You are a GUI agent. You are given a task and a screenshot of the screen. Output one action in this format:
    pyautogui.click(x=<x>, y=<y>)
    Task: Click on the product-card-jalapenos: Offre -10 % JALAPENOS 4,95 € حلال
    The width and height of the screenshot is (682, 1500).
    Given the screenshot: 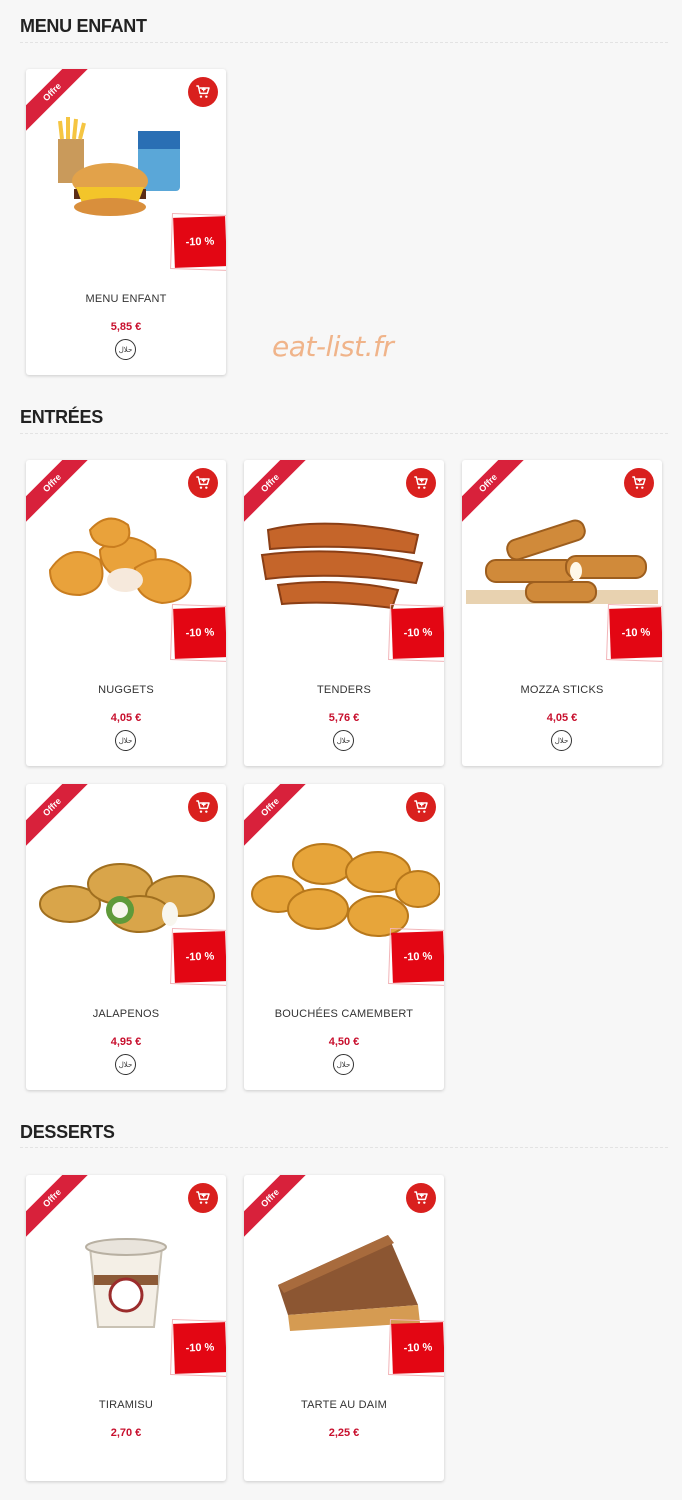 What is the action you would take?
    pyautogui.click(x=126, y=937)
    